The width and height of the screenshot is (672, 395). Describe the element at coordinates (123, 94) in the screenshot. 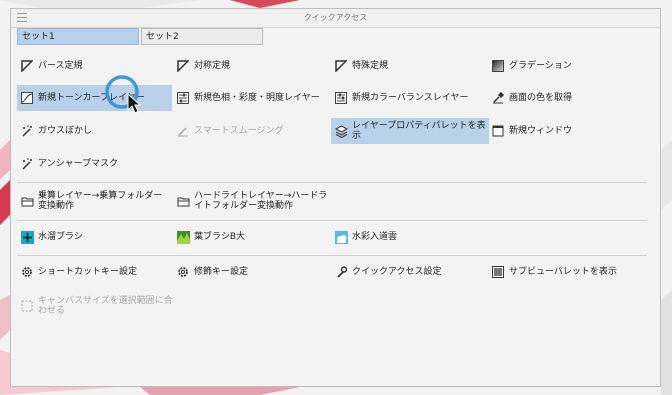

I see `mouse-cursor-icon` at that location.